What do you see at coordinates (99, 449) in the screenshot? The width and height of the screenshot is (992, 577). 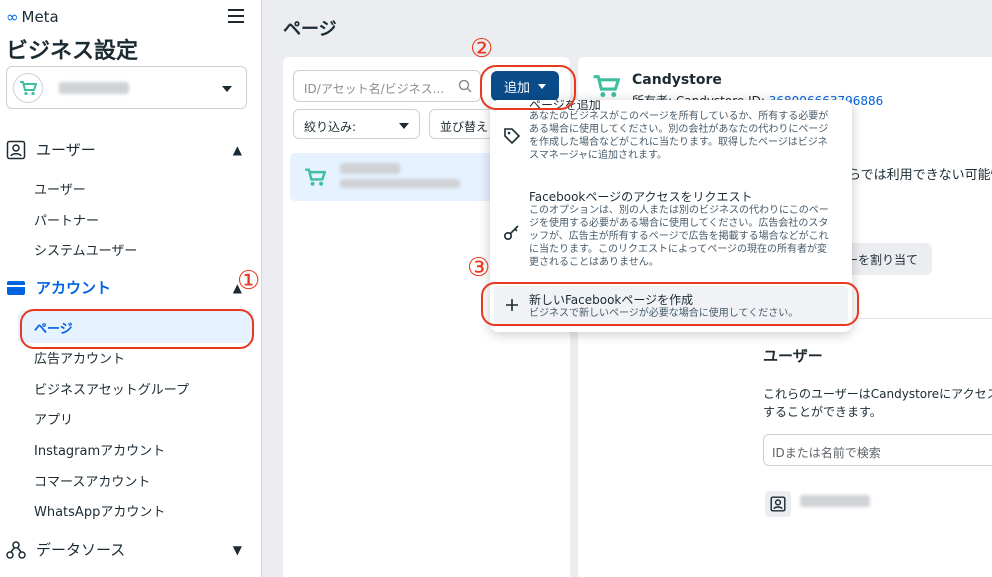 I see `sidebar-item-instagram: Instagramアカウント` at bounding box center [99, 449].